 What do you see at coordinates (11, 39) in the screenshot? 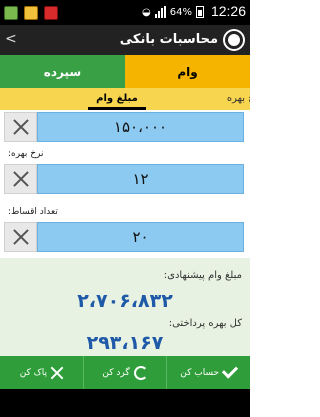
I see `back-chevron-icon: <` at bounding box center [11, 39].